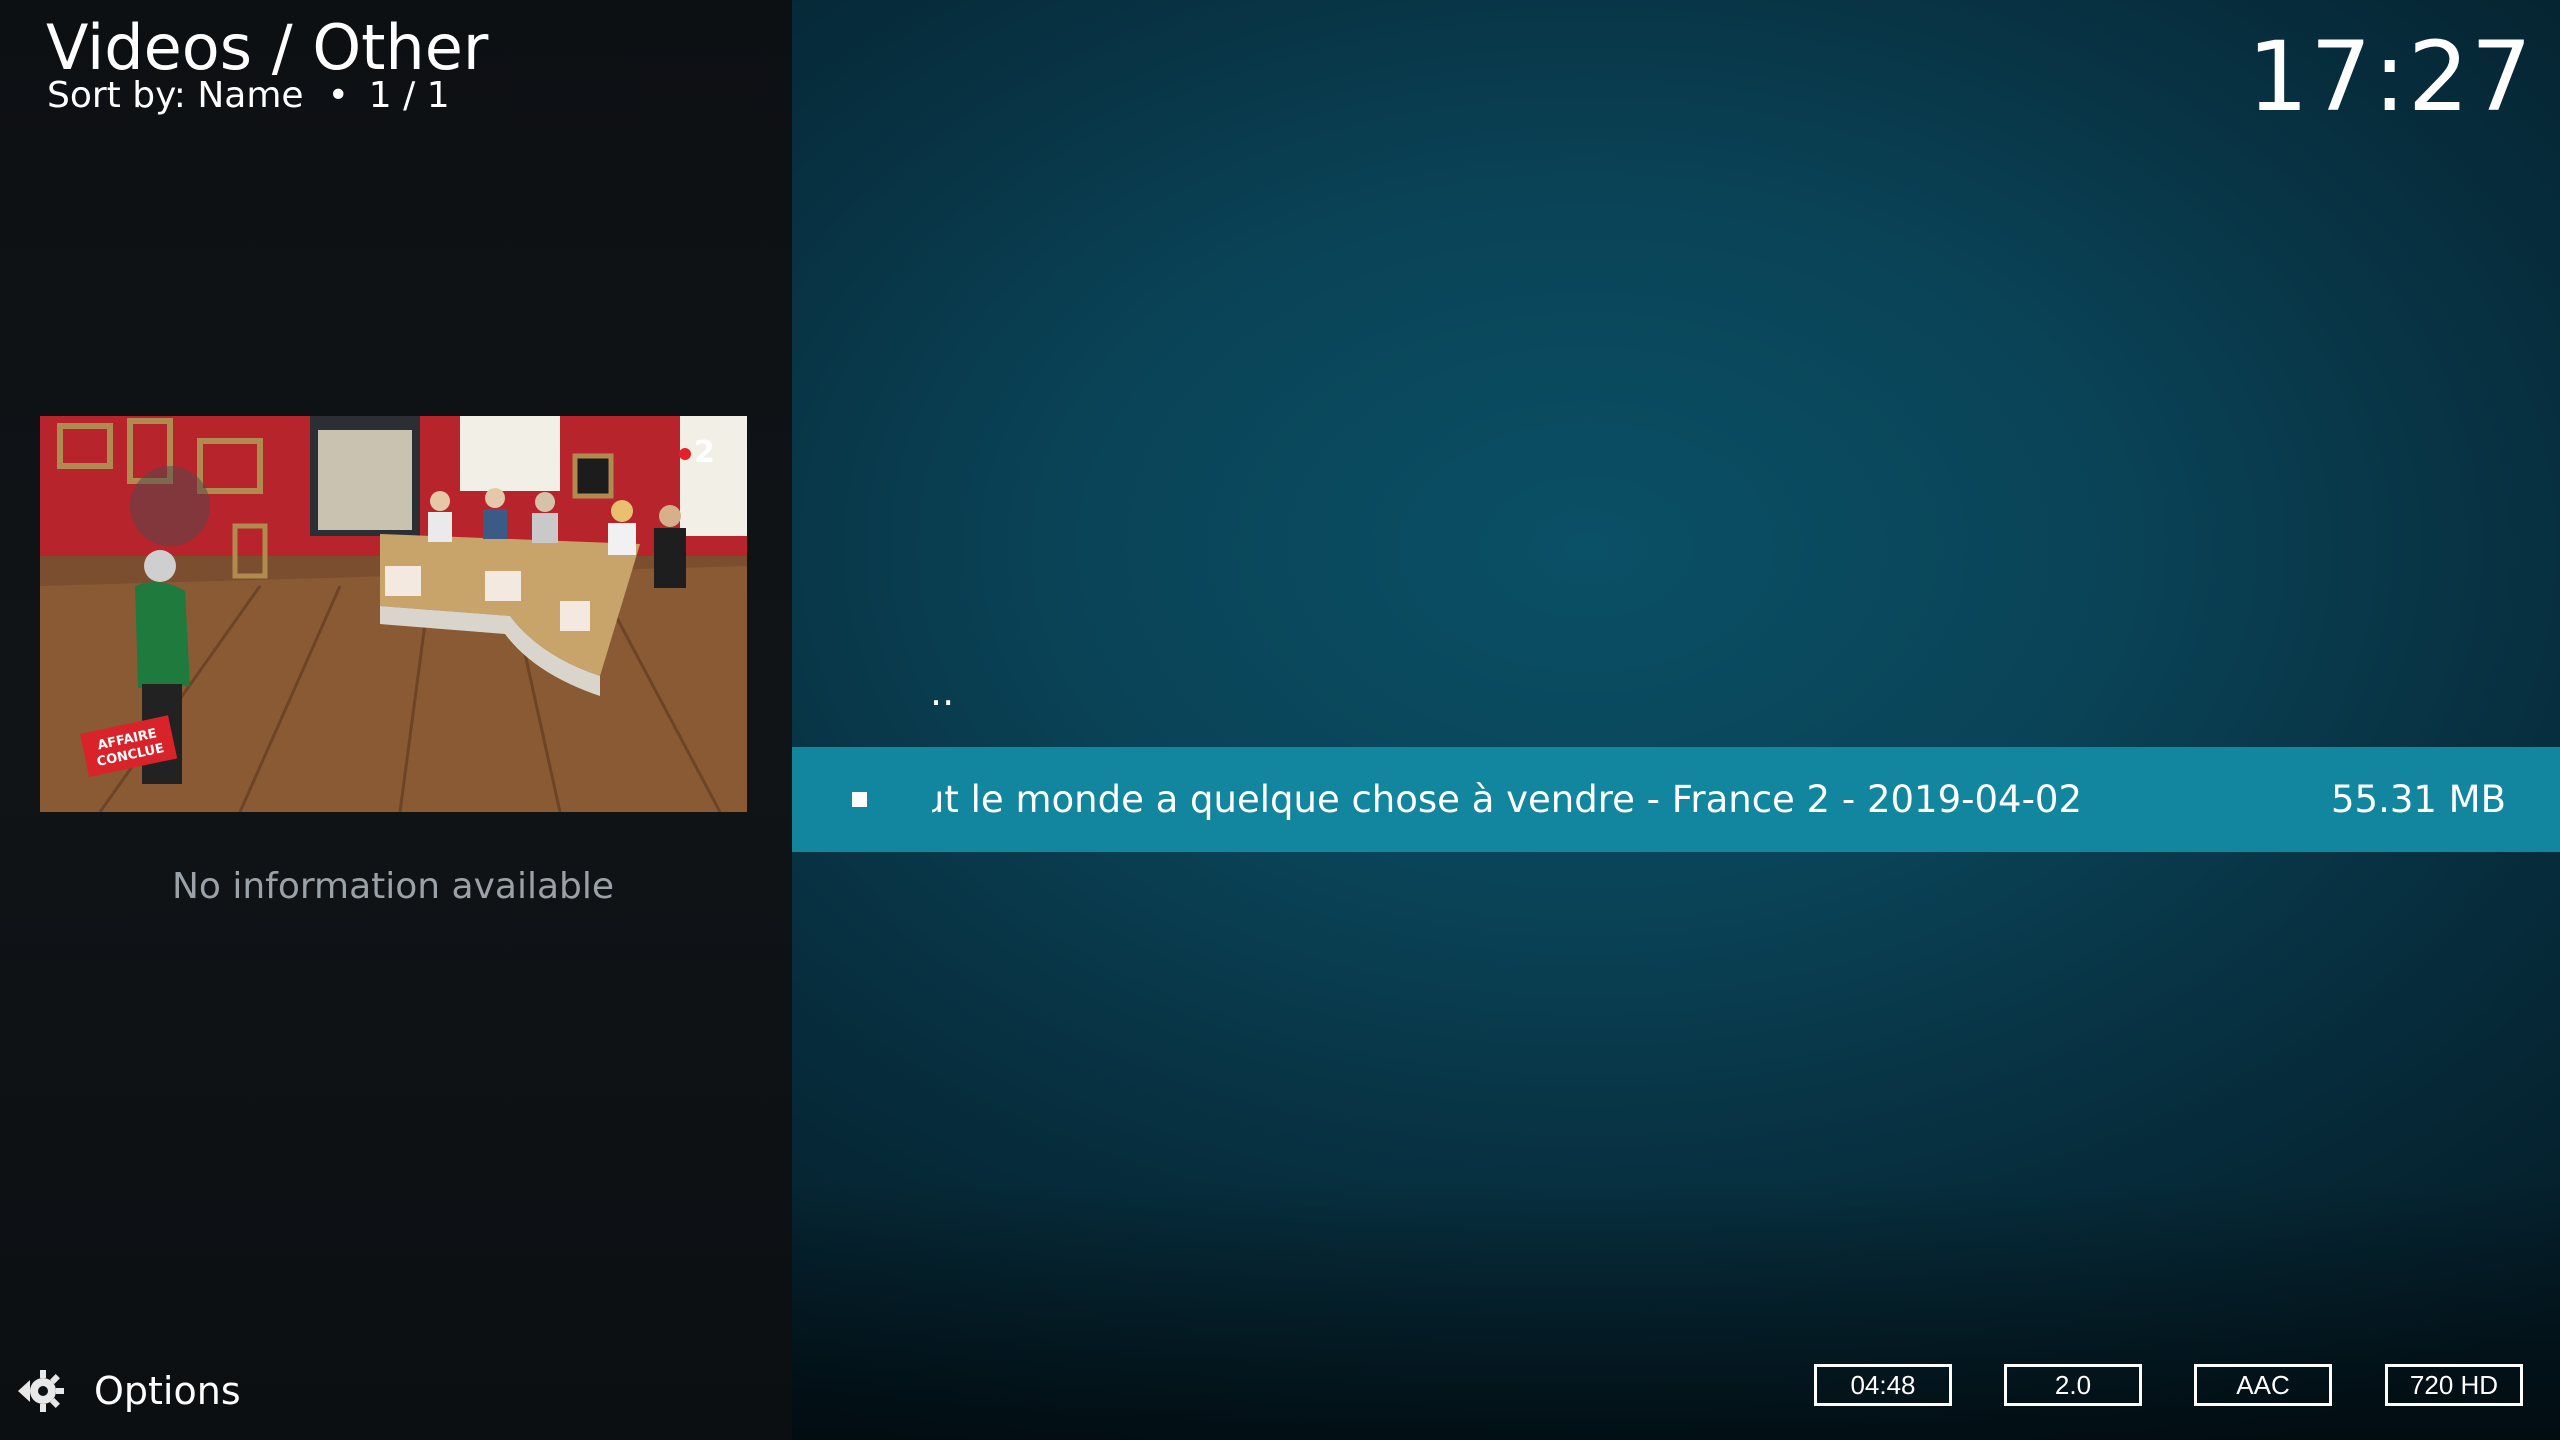 The height and width of the screenshot is (1440, 2560). I want to click on duration-flag: 04:48, so click(1883, 1385).